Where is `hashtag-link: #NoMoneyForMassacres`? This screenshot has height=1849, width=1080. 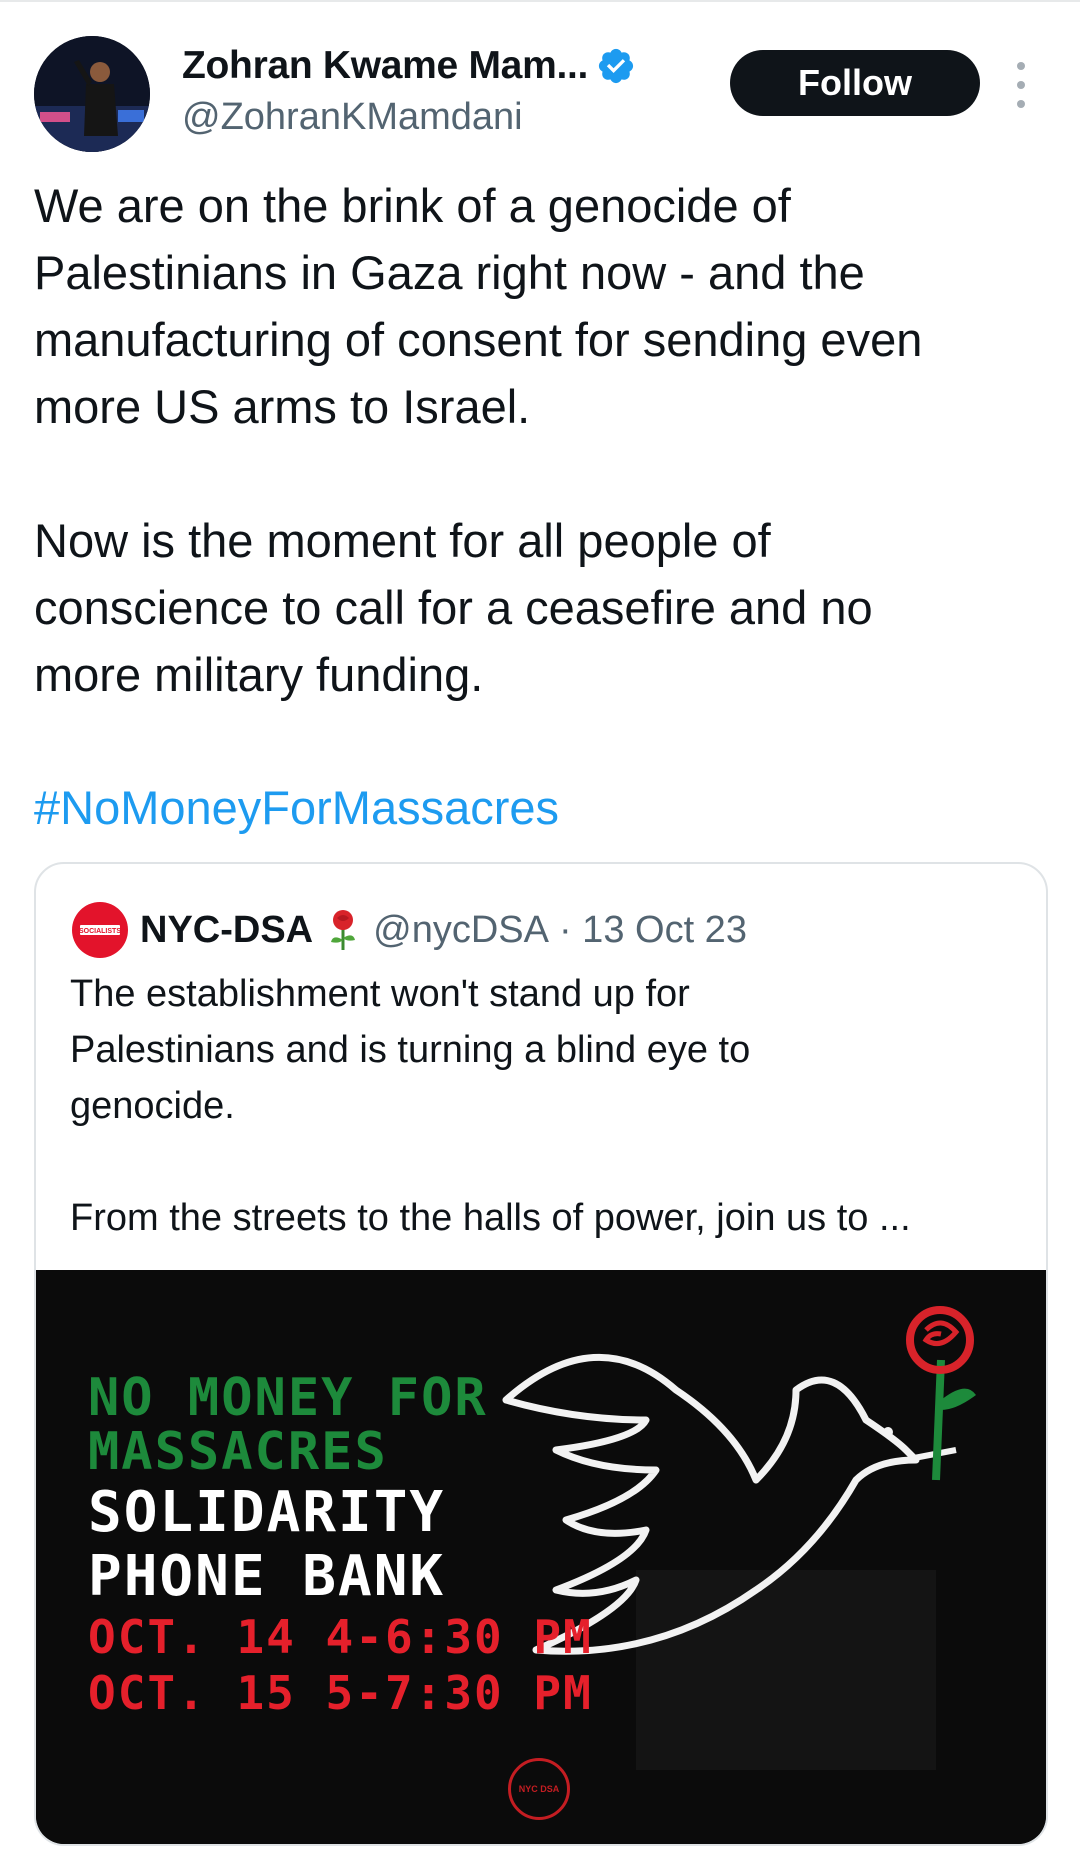 hashtag-link: #NoMoneyForMassacres is located at coordinates (296, 807).